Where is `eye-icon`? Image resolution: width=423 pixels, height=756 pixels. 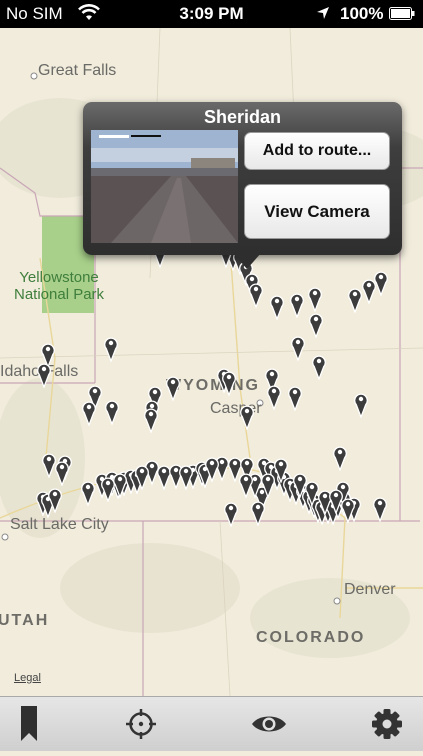 eye-icon is located at coordinates (269, 724).